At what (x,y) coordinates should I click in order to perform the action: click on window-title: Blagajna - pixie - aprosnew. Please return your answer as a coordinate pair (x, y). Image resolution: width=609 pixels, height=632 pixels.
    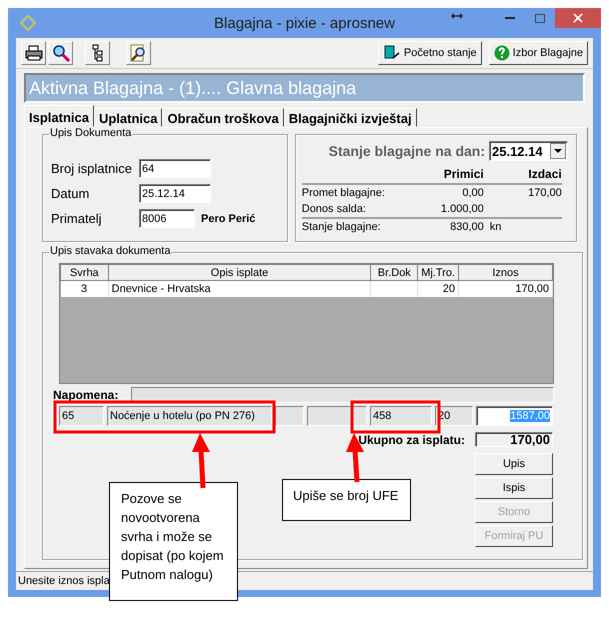
    Looking at the image, I should click on (304, 23).